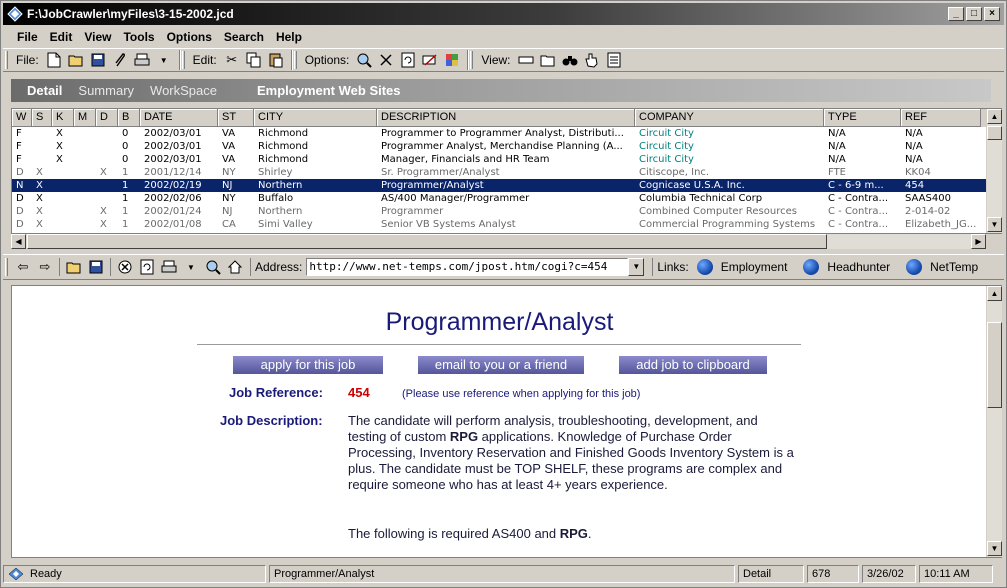 This screenshot has width=1007, height=588. I want to click on cell-b: 1, so click(125, 185).